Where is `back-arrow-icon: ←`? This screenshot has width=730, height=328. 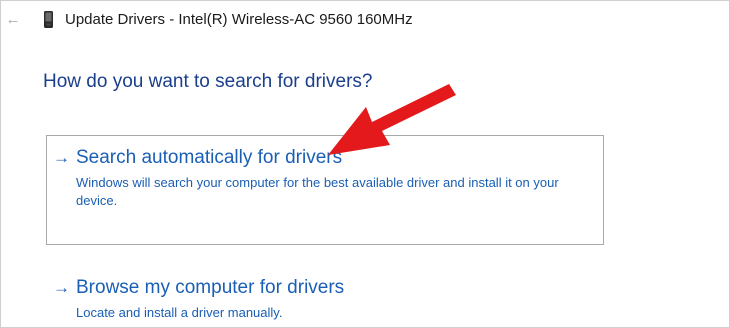 back-arrow-icon: ← is located at coordinates (13, 19).